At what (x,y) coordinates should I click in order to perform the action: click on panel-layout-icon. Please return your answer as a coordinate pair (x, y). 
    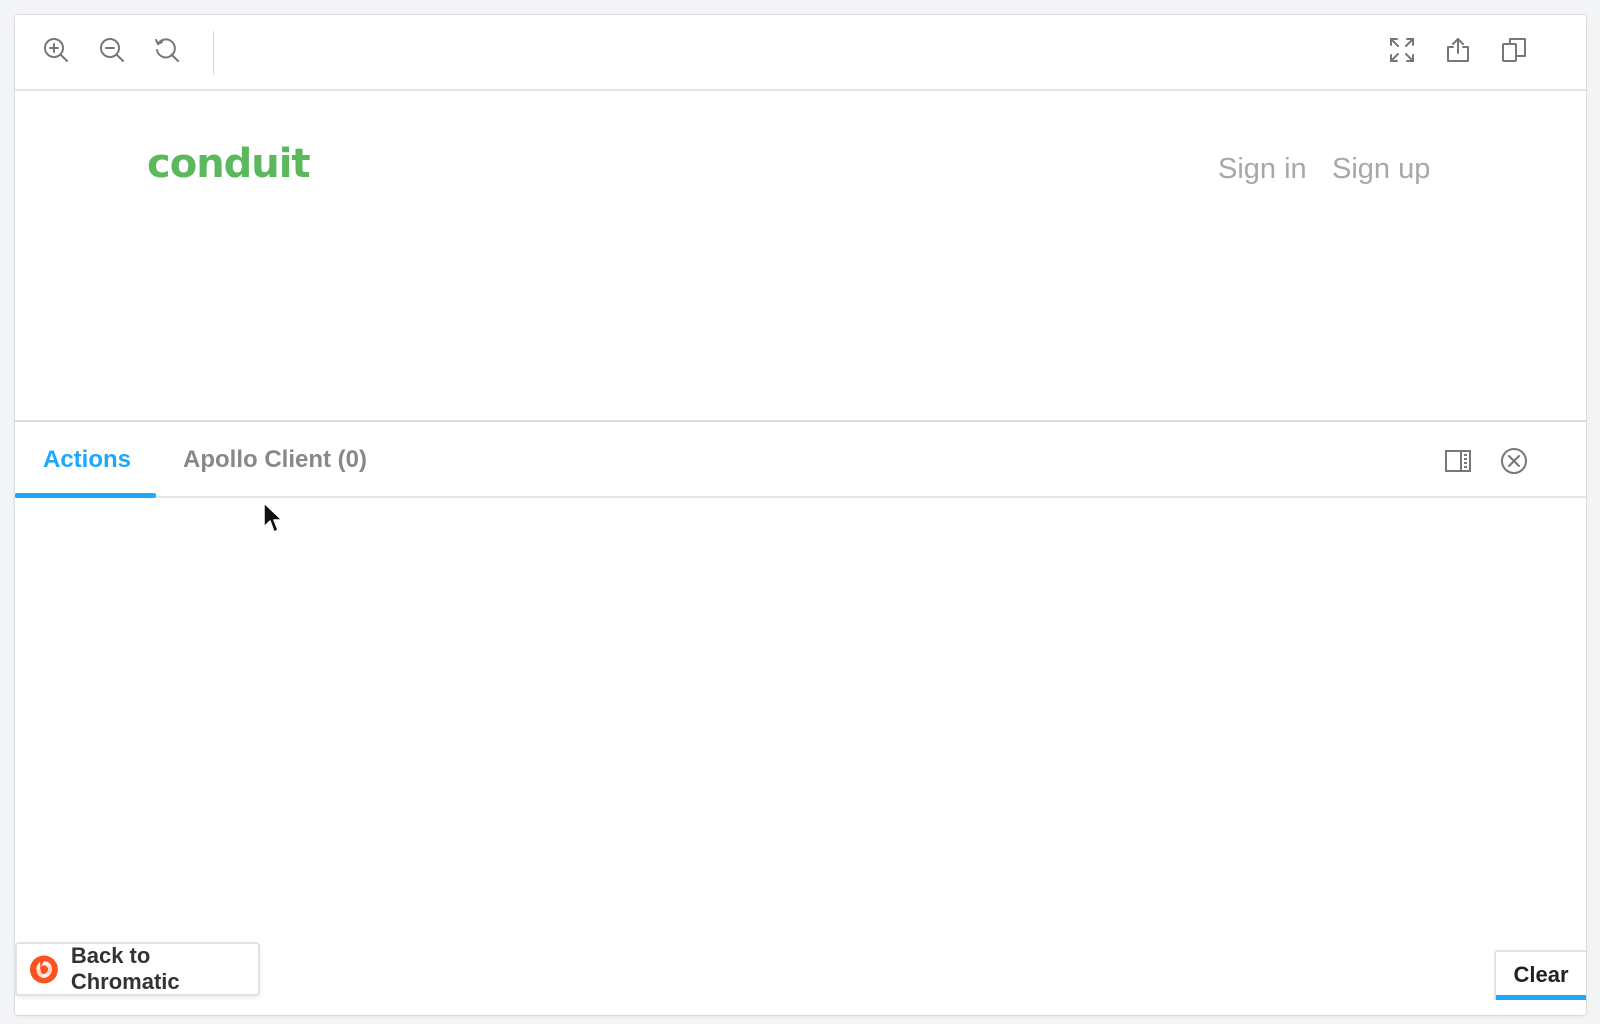
    Looking at the image, I should click on (1458, 461).